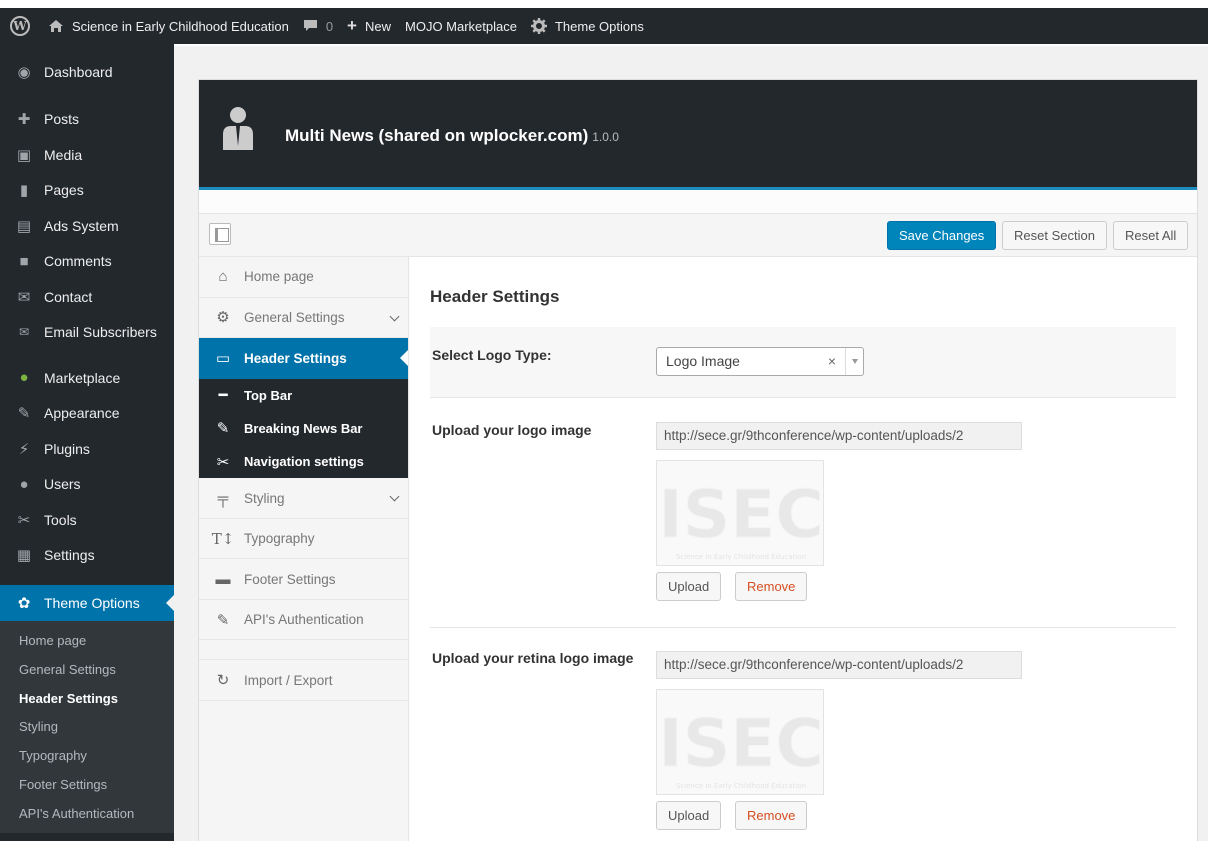 This screenshot has width=1208, height=841. What do you see at coordinates (303, 620) in the screenshot?
I see `tab-api-authentication: ✎ API's Authentication` at bounding box center [303, 620].